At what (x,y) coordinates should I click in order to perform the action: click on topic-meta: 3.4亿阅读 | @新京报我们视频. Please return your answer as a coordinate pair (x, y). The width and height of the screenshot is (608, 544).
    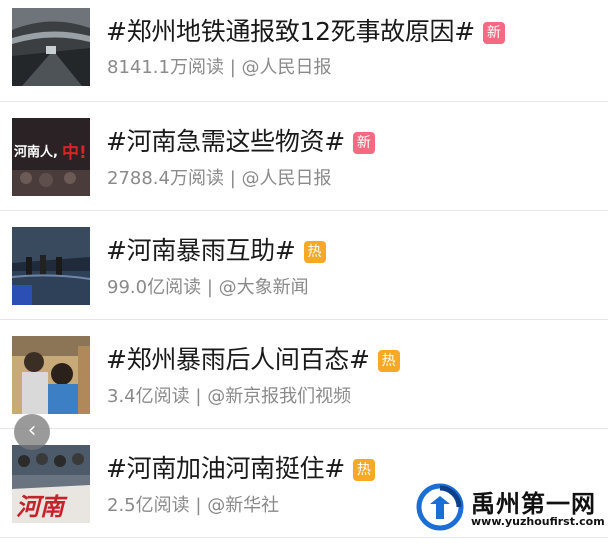
    Looking at the image, I should click on (229, 397).